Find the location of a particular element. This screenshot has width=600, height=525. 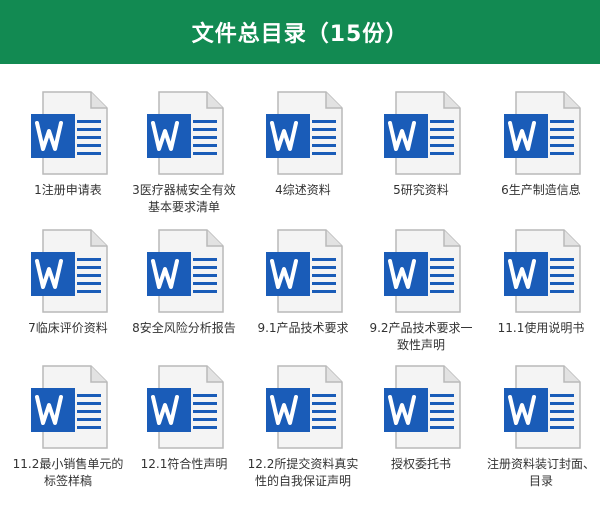

file-name: 5研究资料 is located at coordinates (421, 190).